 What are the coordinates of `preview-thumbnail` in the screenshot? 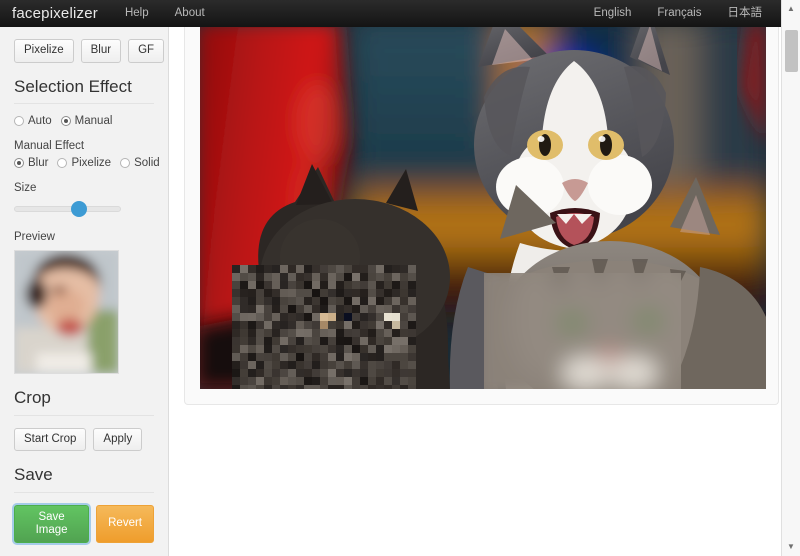 It's located at (66, 312).